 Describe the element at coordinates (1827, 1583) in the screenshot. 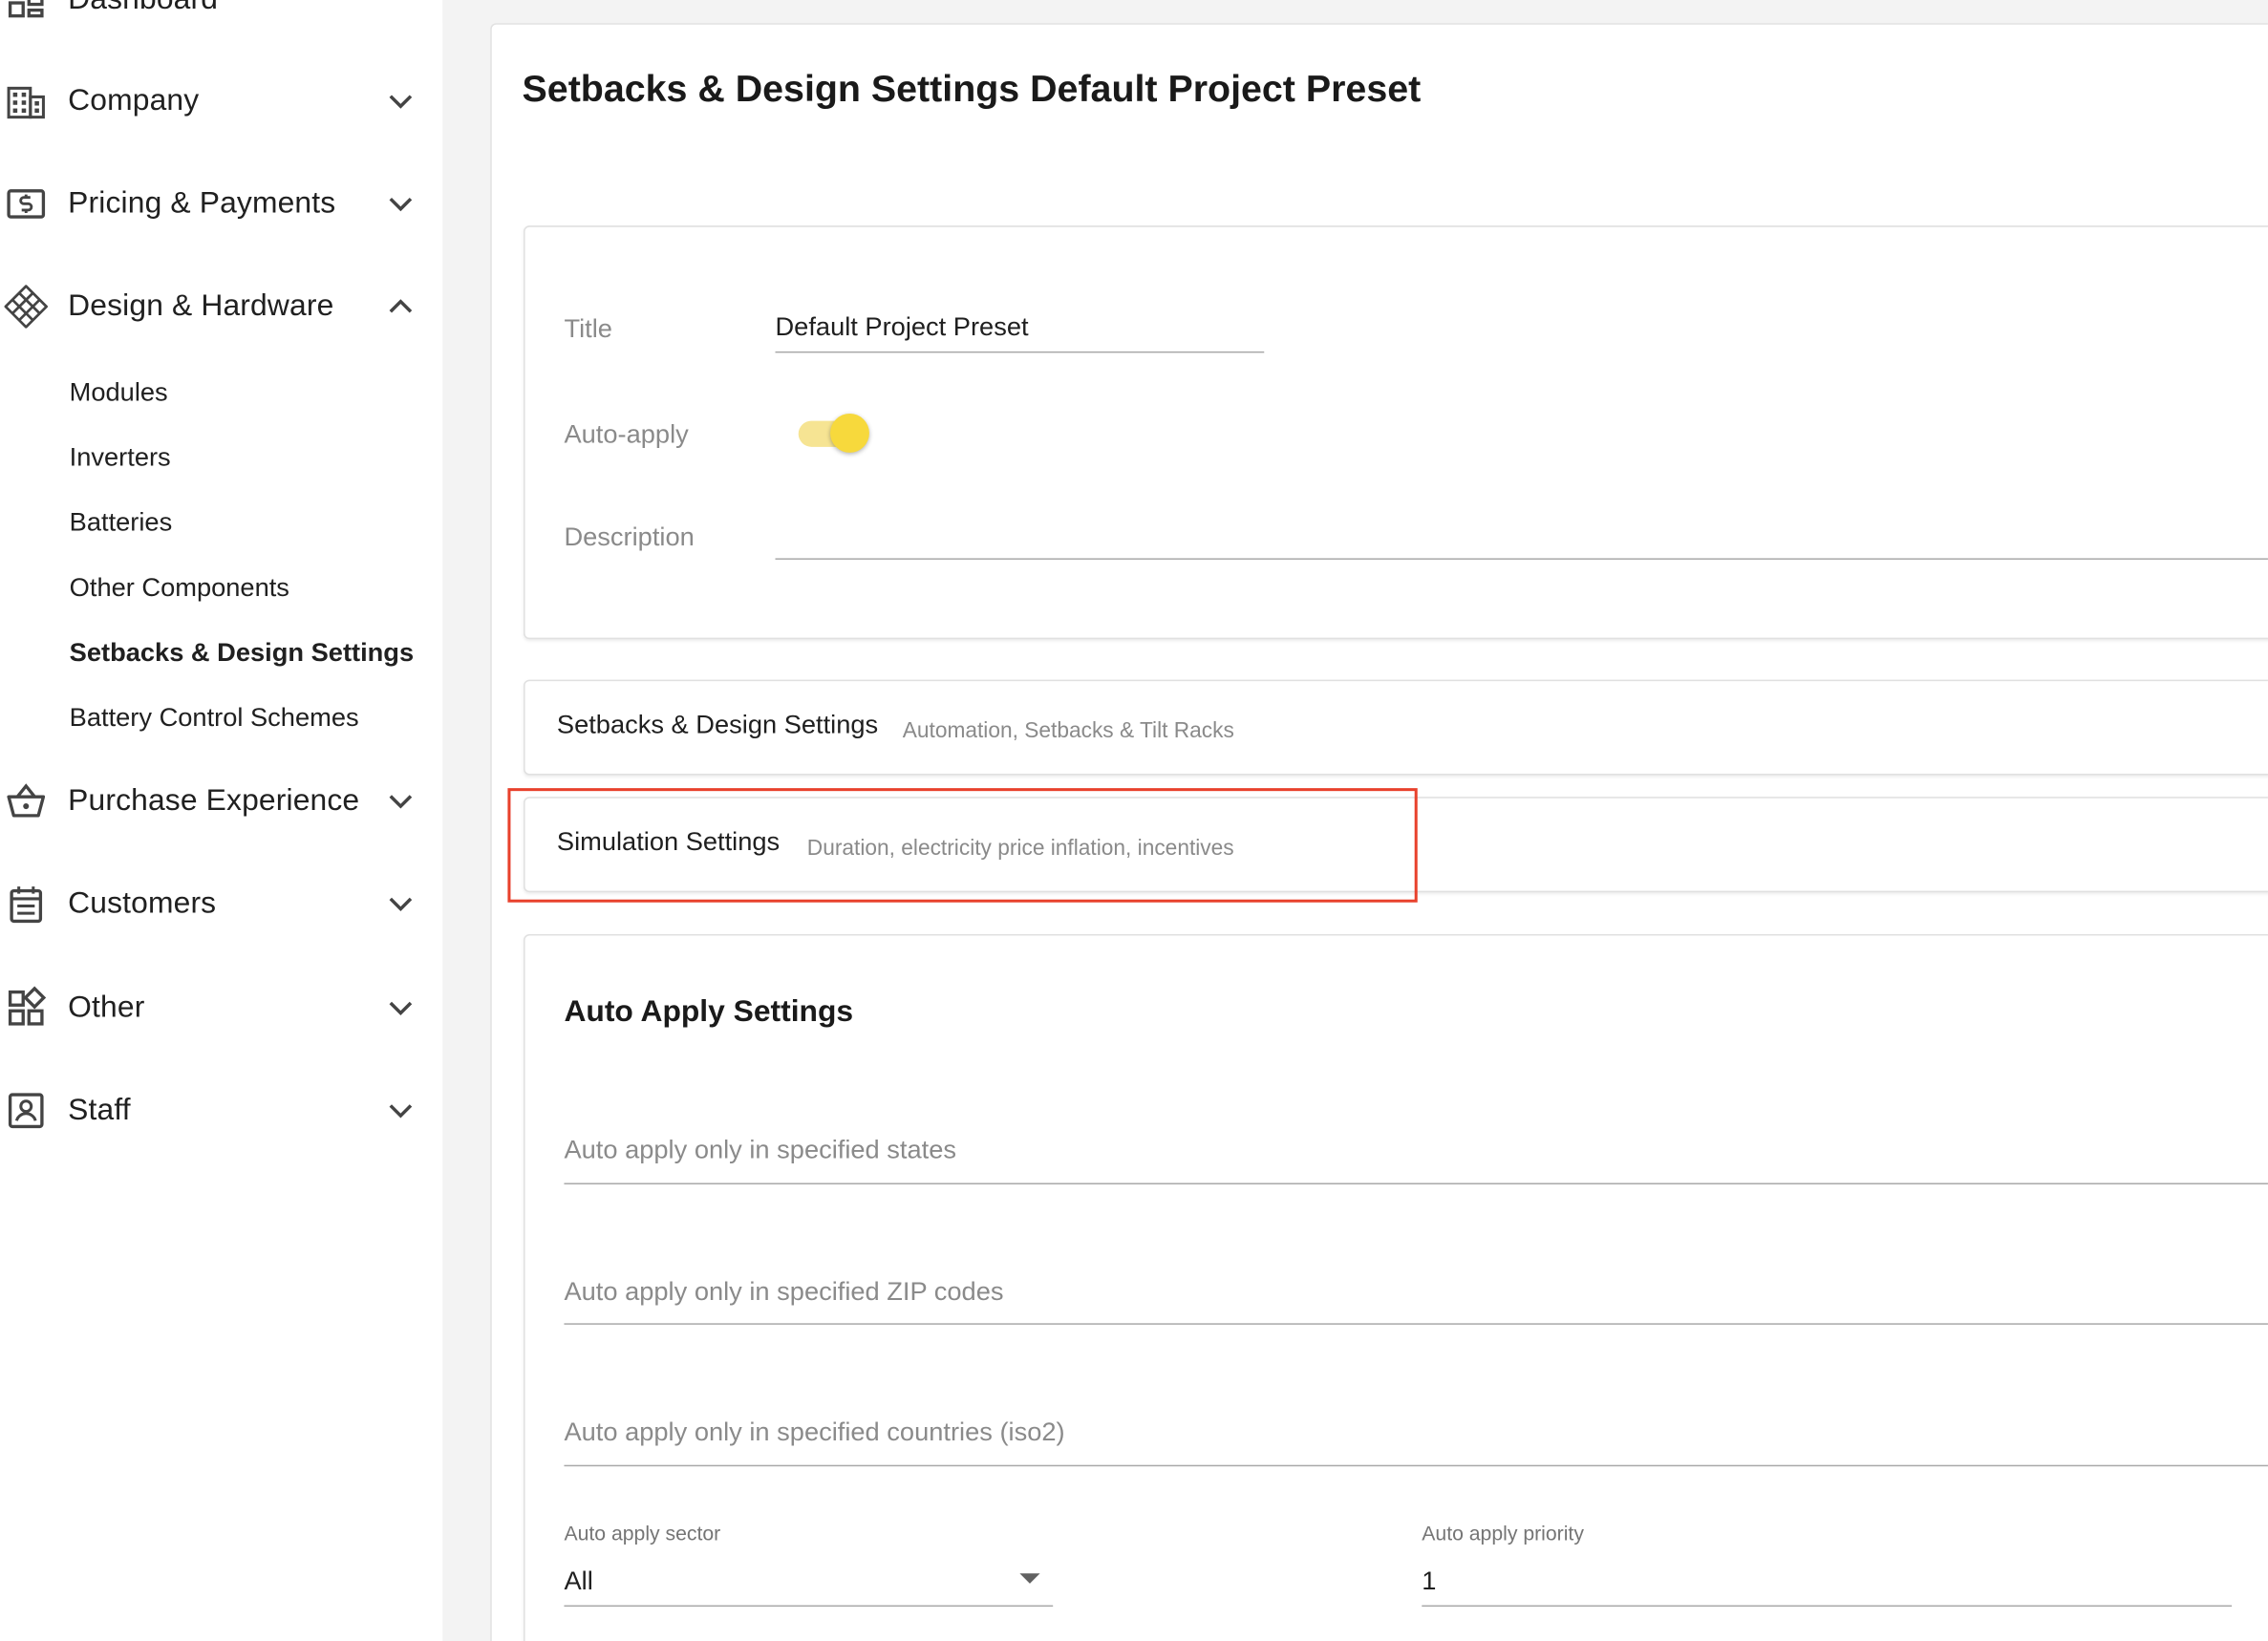

I see `priority-input: 1` at that location.